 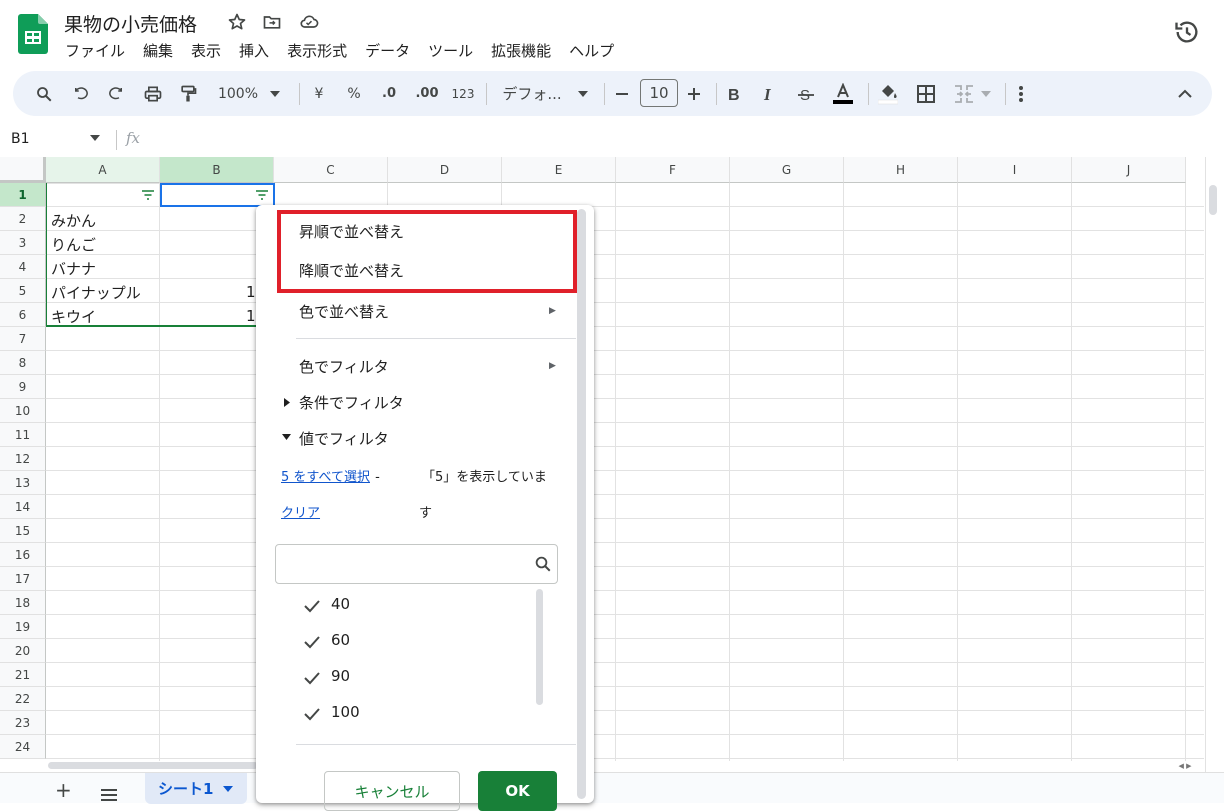 I want to click on move-folder-icon, so click(x=272, y=22).